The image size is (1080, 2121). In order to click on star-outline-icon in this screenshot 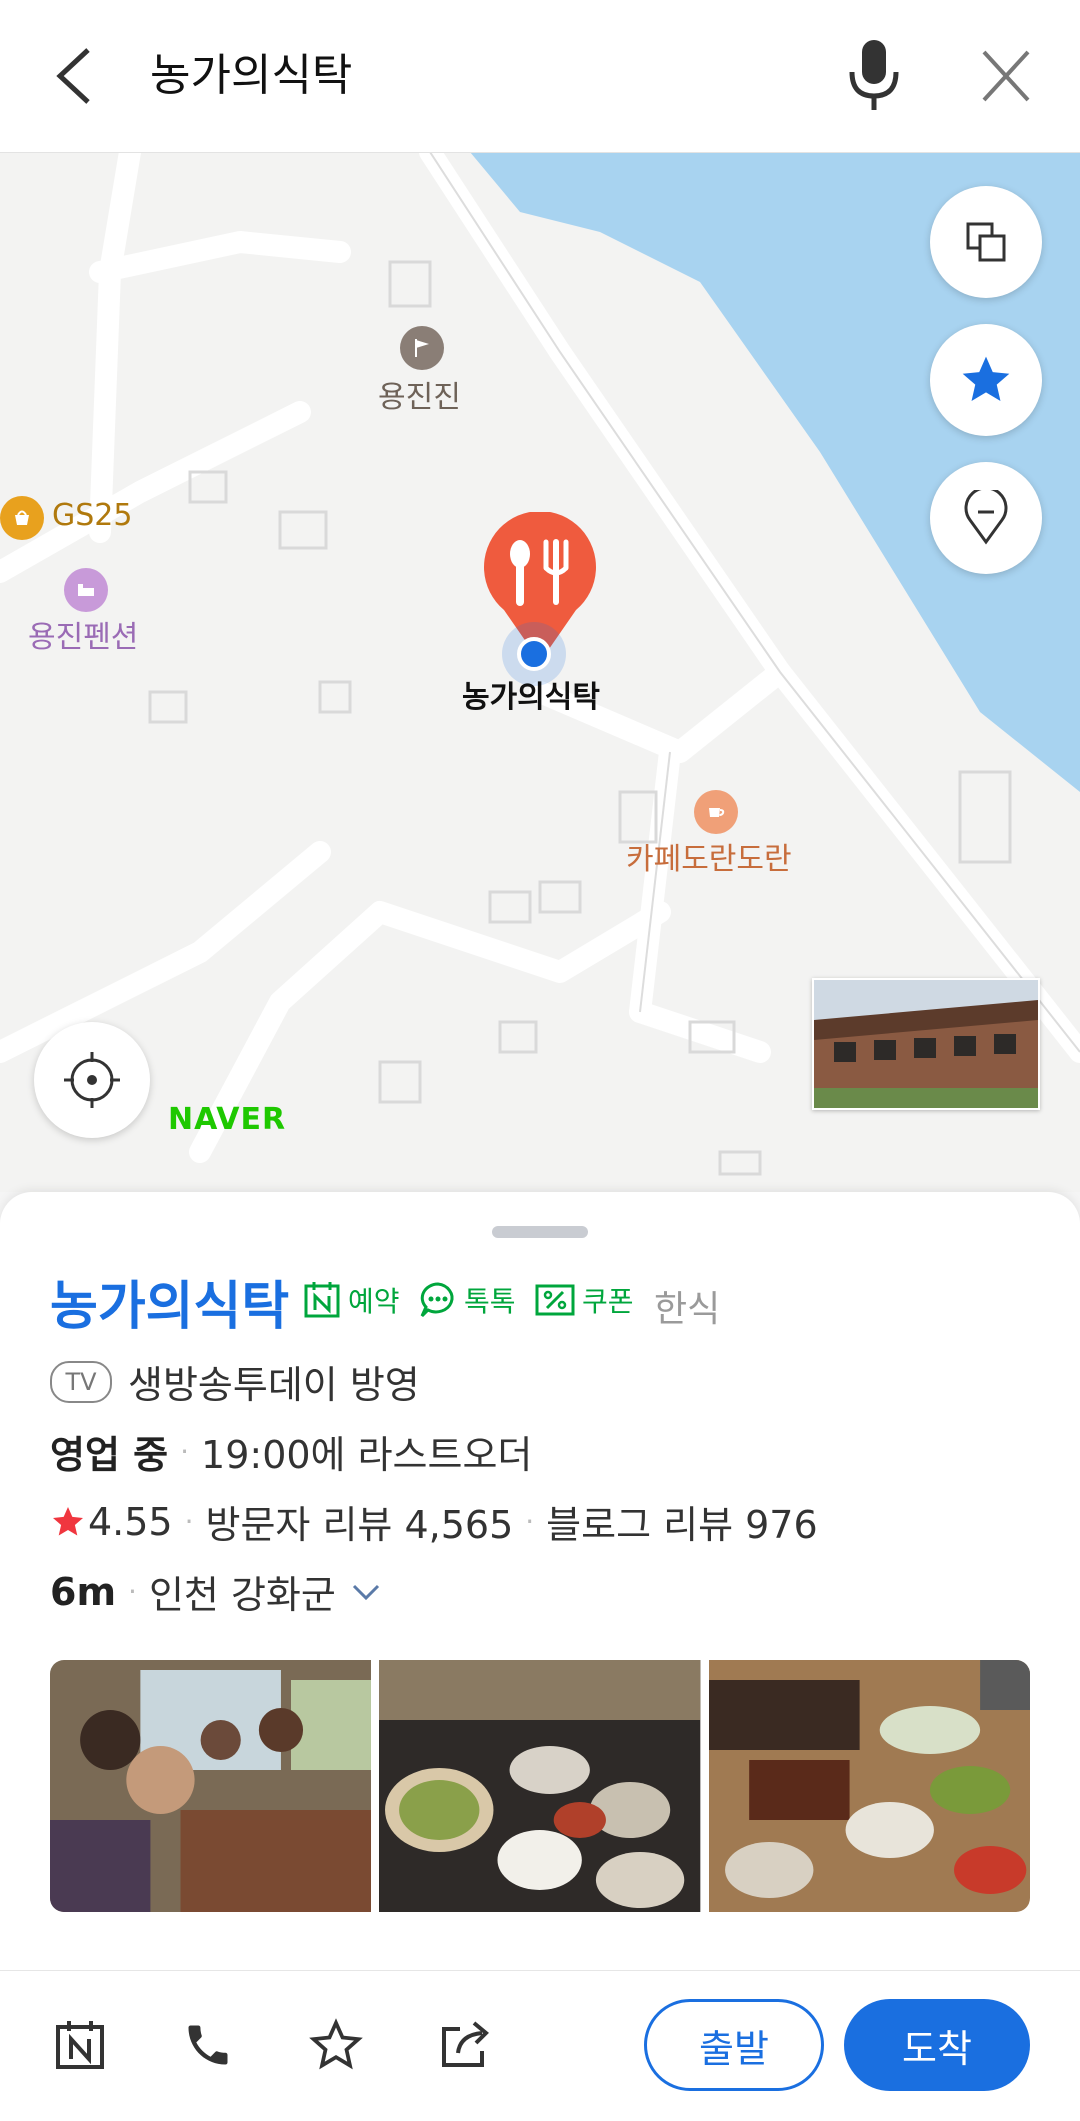, I will do `click(336, 2044)`.